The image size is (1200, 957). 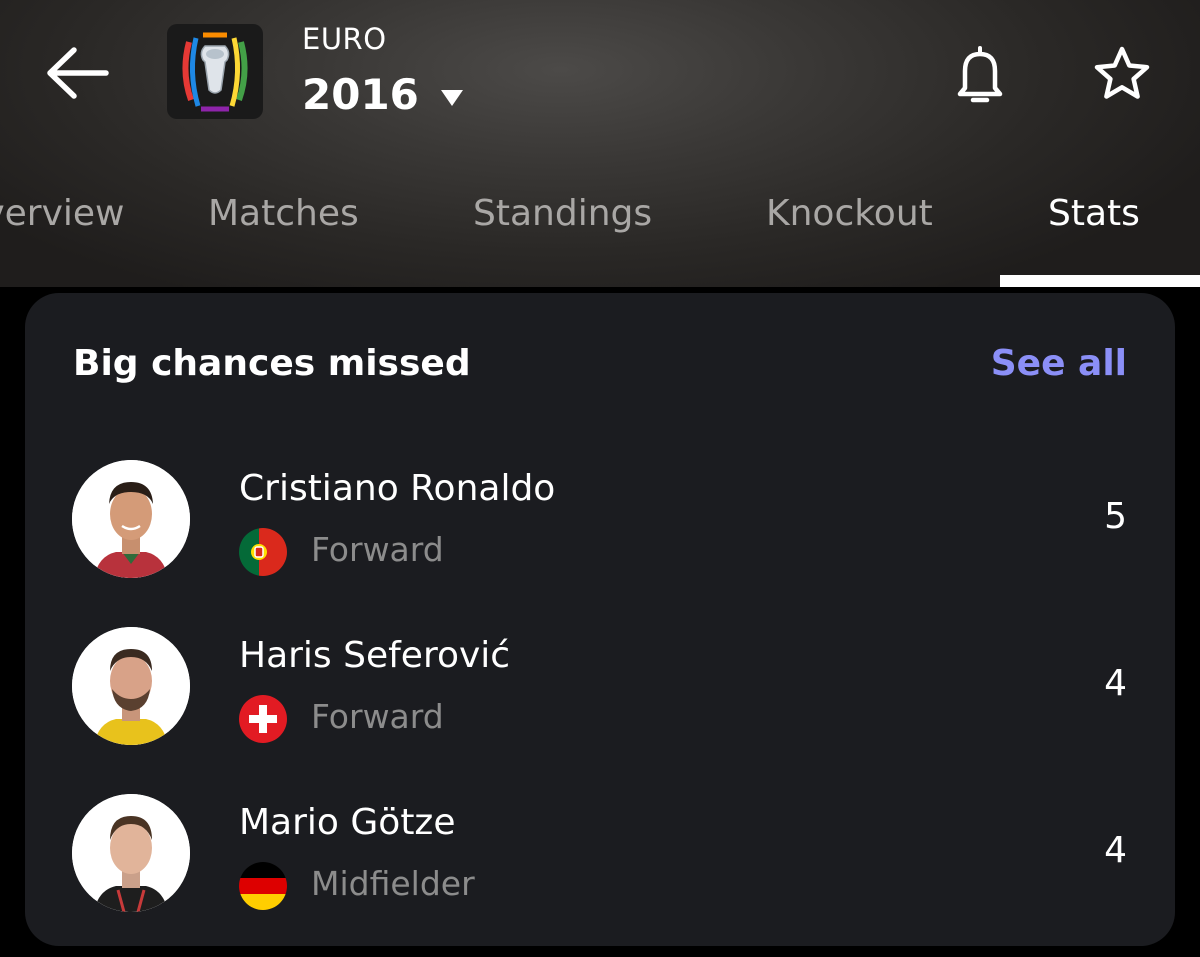 I want to click on player-position: Midfielder, so click(x=393, y=883).